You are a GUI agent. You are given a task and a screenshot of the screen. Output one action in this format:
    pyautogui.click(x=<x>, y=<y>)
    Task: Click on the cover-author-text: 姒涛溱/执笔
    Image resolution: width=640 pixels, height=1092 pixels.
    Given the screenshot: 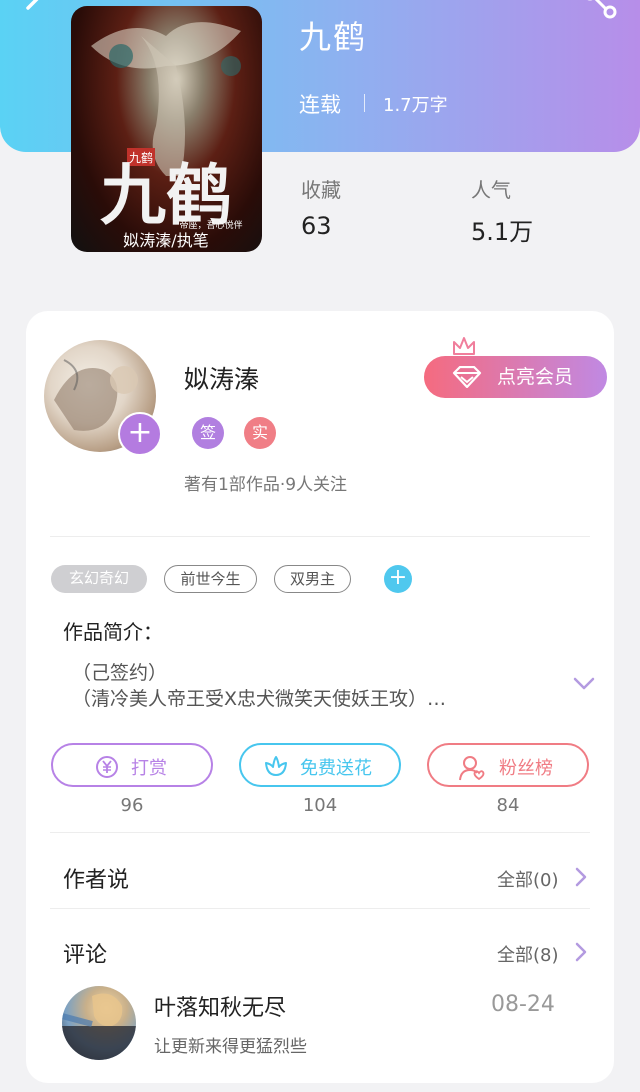 What is the action you would take?
    pyautogui.click(x=165, y=240)
    